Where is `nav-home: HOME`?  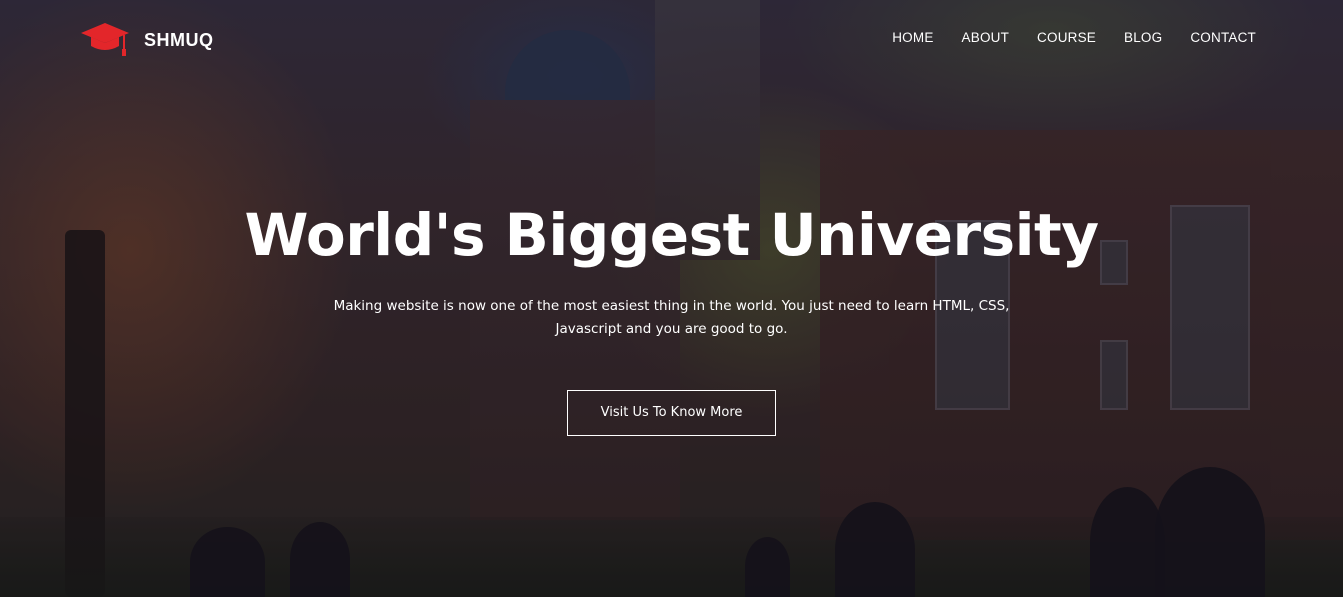
nav-home: HOME is located at coordinates (912, 37).